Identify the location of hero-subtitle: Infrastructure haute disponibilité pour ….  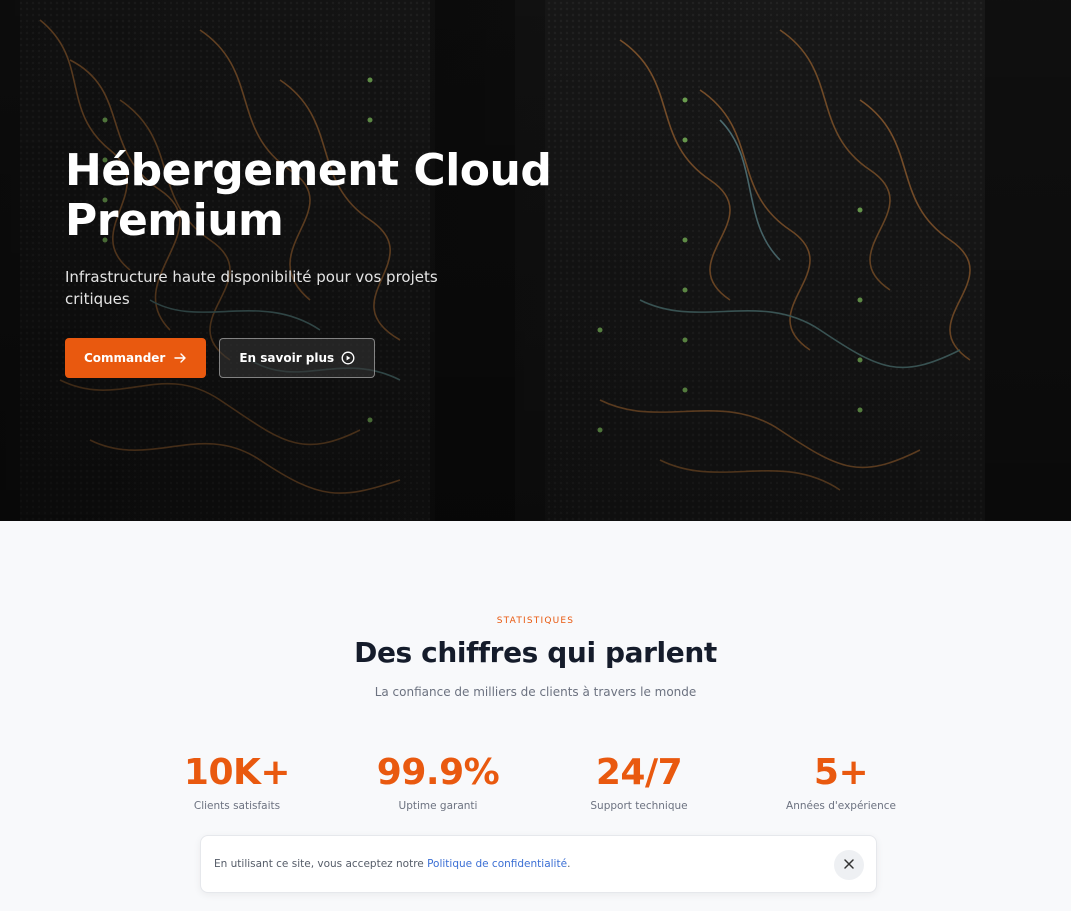
(251, 288).